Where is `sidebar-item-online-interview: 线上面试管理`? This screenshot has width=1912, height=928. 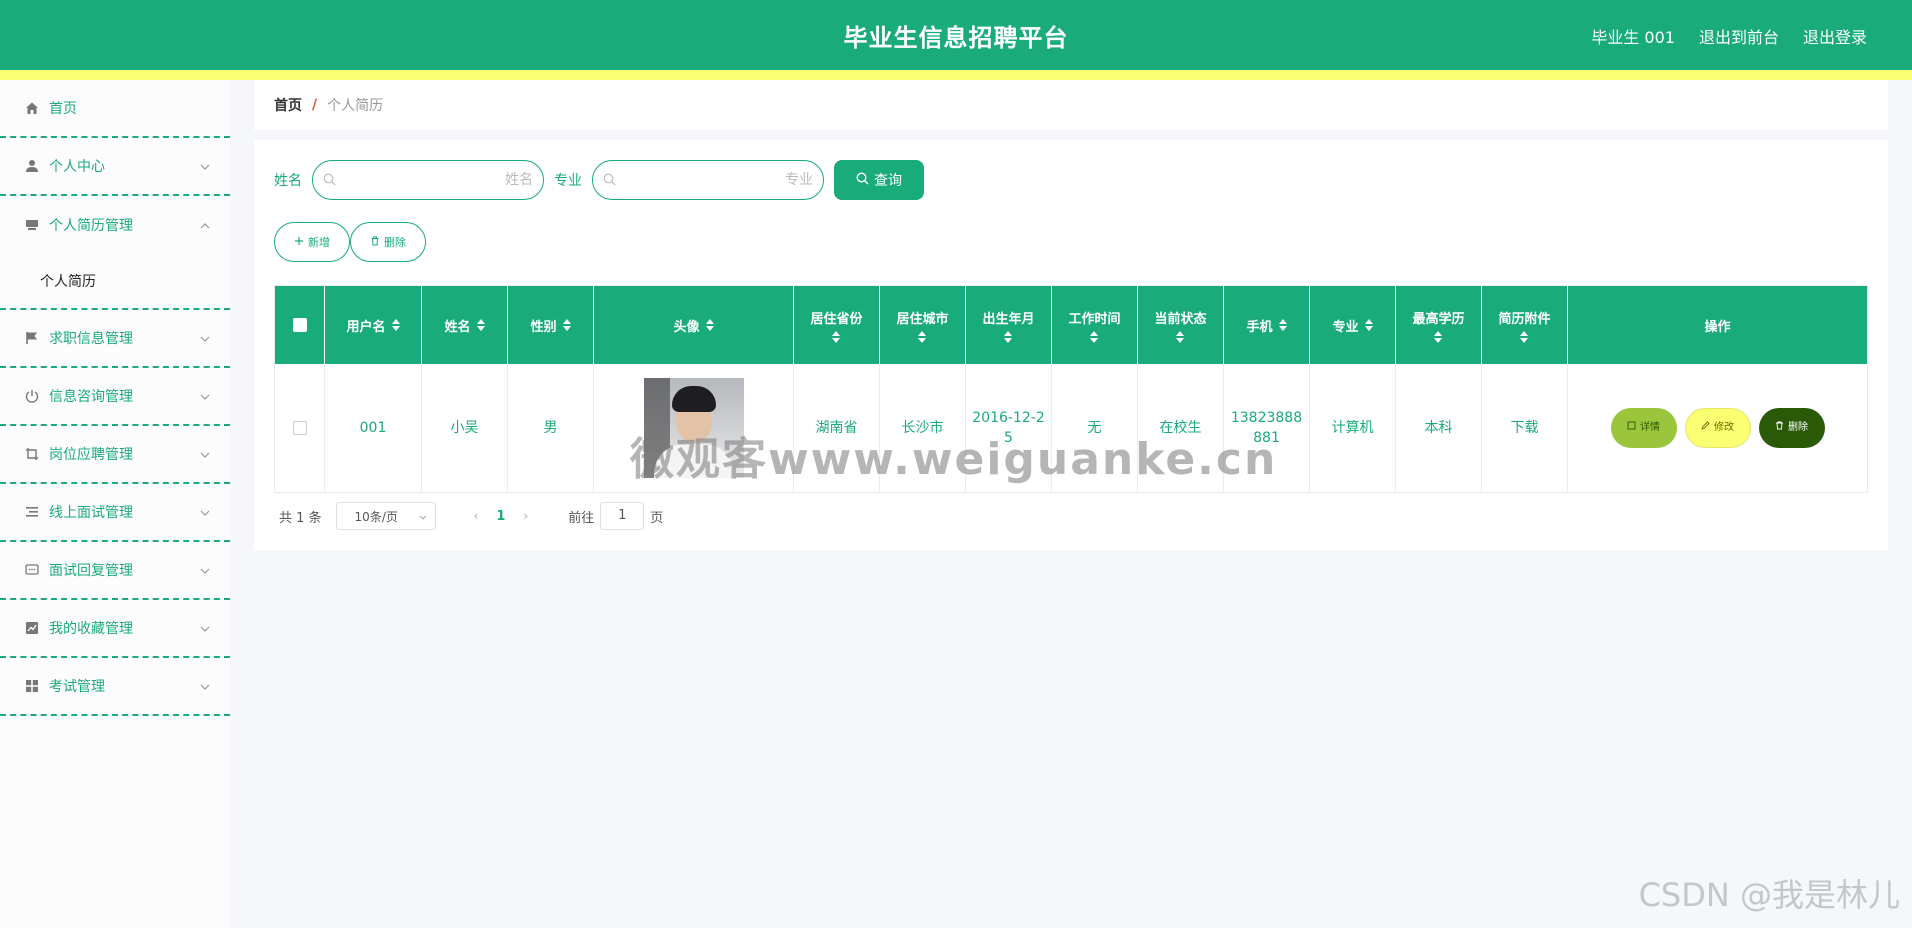 sidebar-item-online-interview: 线上面试管理 is located at coordinates (115, 513).